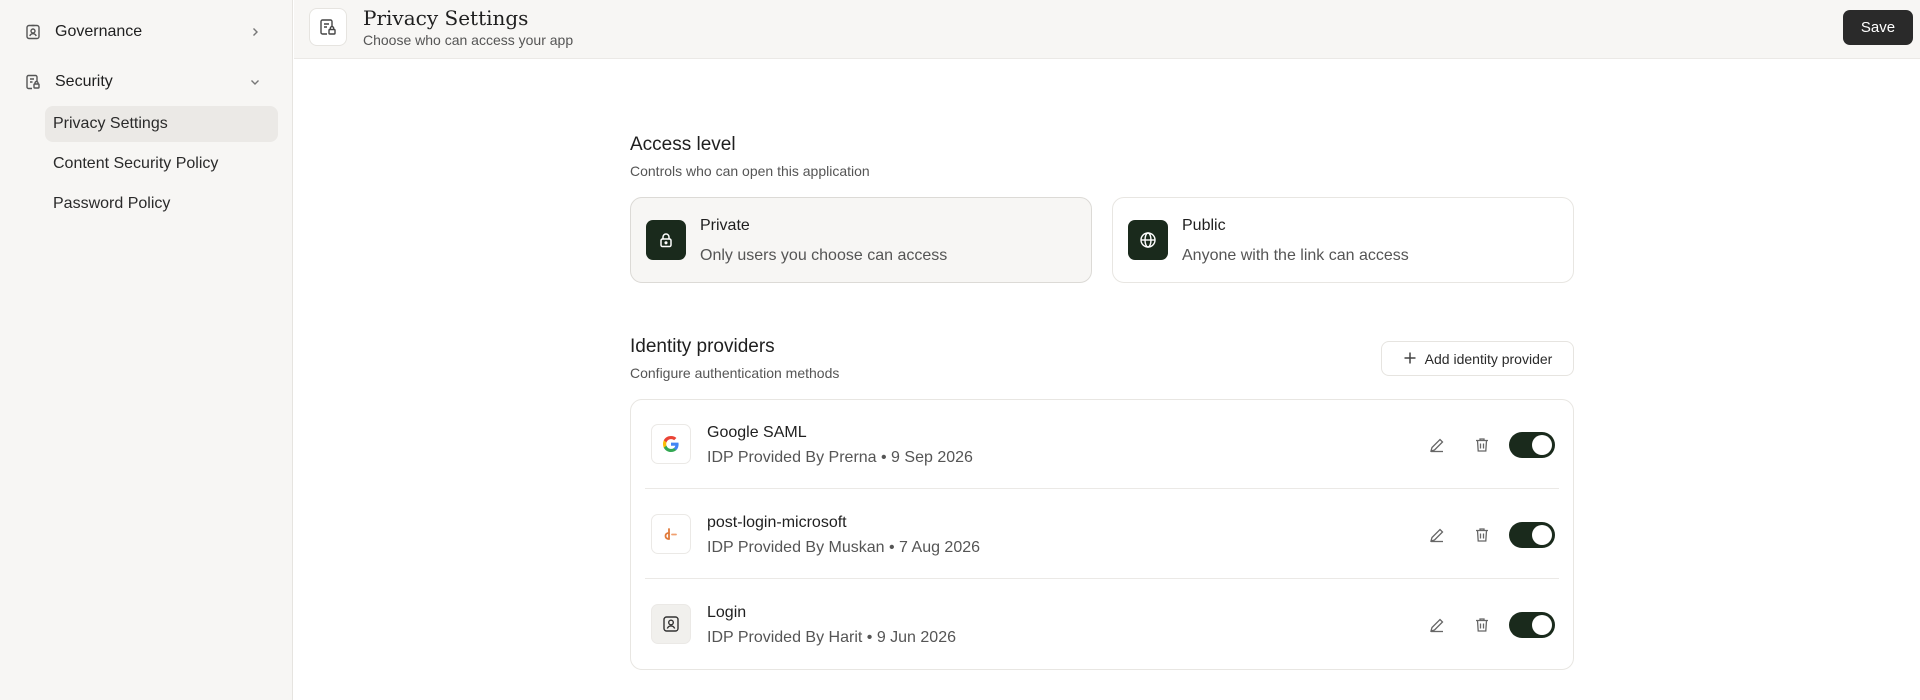  I want to click on shield-doc-icon, so click(33, 82).